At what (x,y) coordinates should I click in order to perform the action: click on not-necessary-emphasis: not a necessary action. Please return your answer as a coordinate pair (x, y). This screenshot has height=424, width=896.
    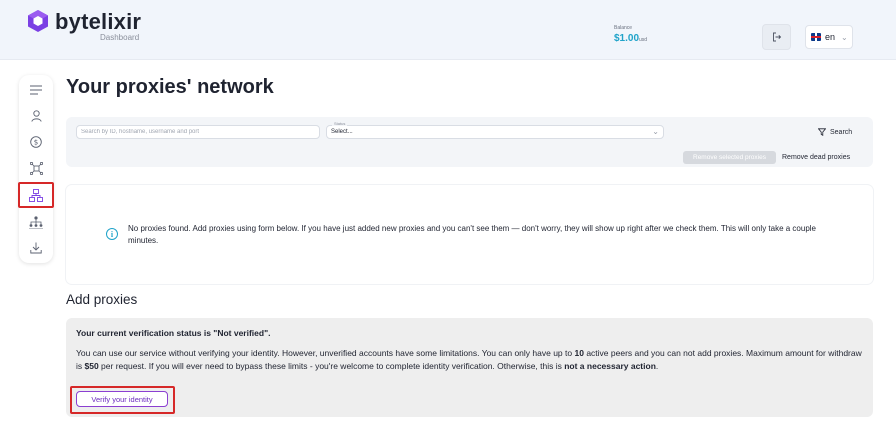
    Looking at the image, I should click on (610, 366).